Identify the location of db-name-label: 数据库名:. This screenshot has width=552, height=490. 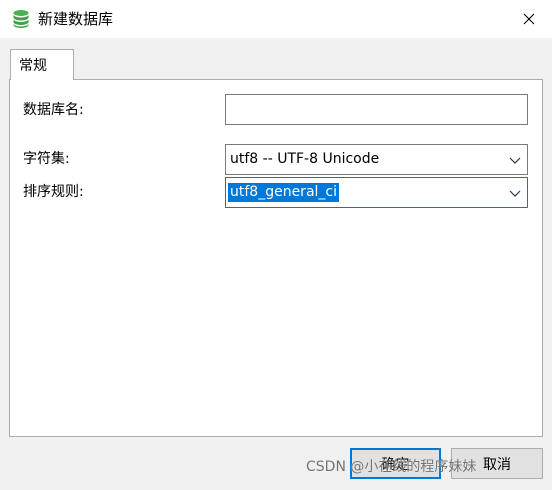
(53, 110).